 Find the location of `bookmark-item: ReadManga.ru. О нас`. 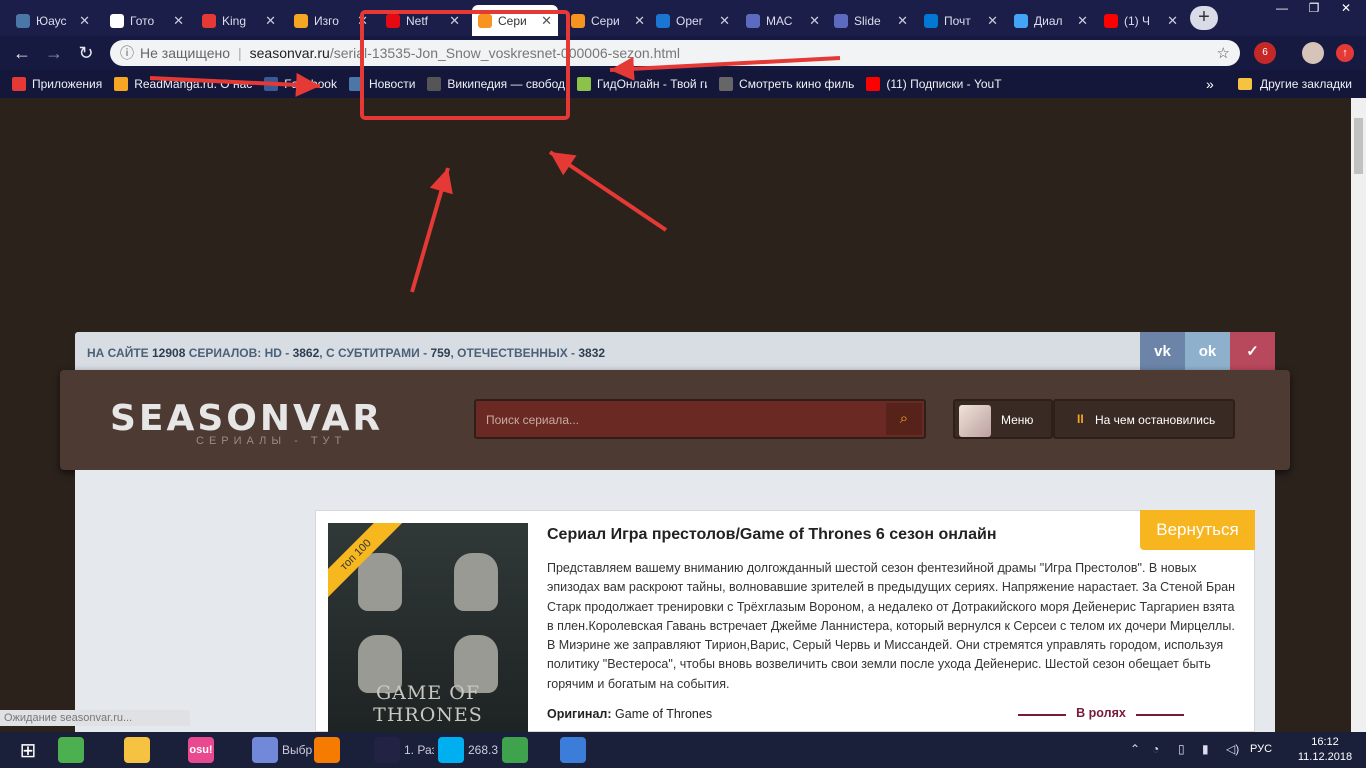

bookmark-item: ReadManga.ru. О нас is located at coordinates (183, 84).